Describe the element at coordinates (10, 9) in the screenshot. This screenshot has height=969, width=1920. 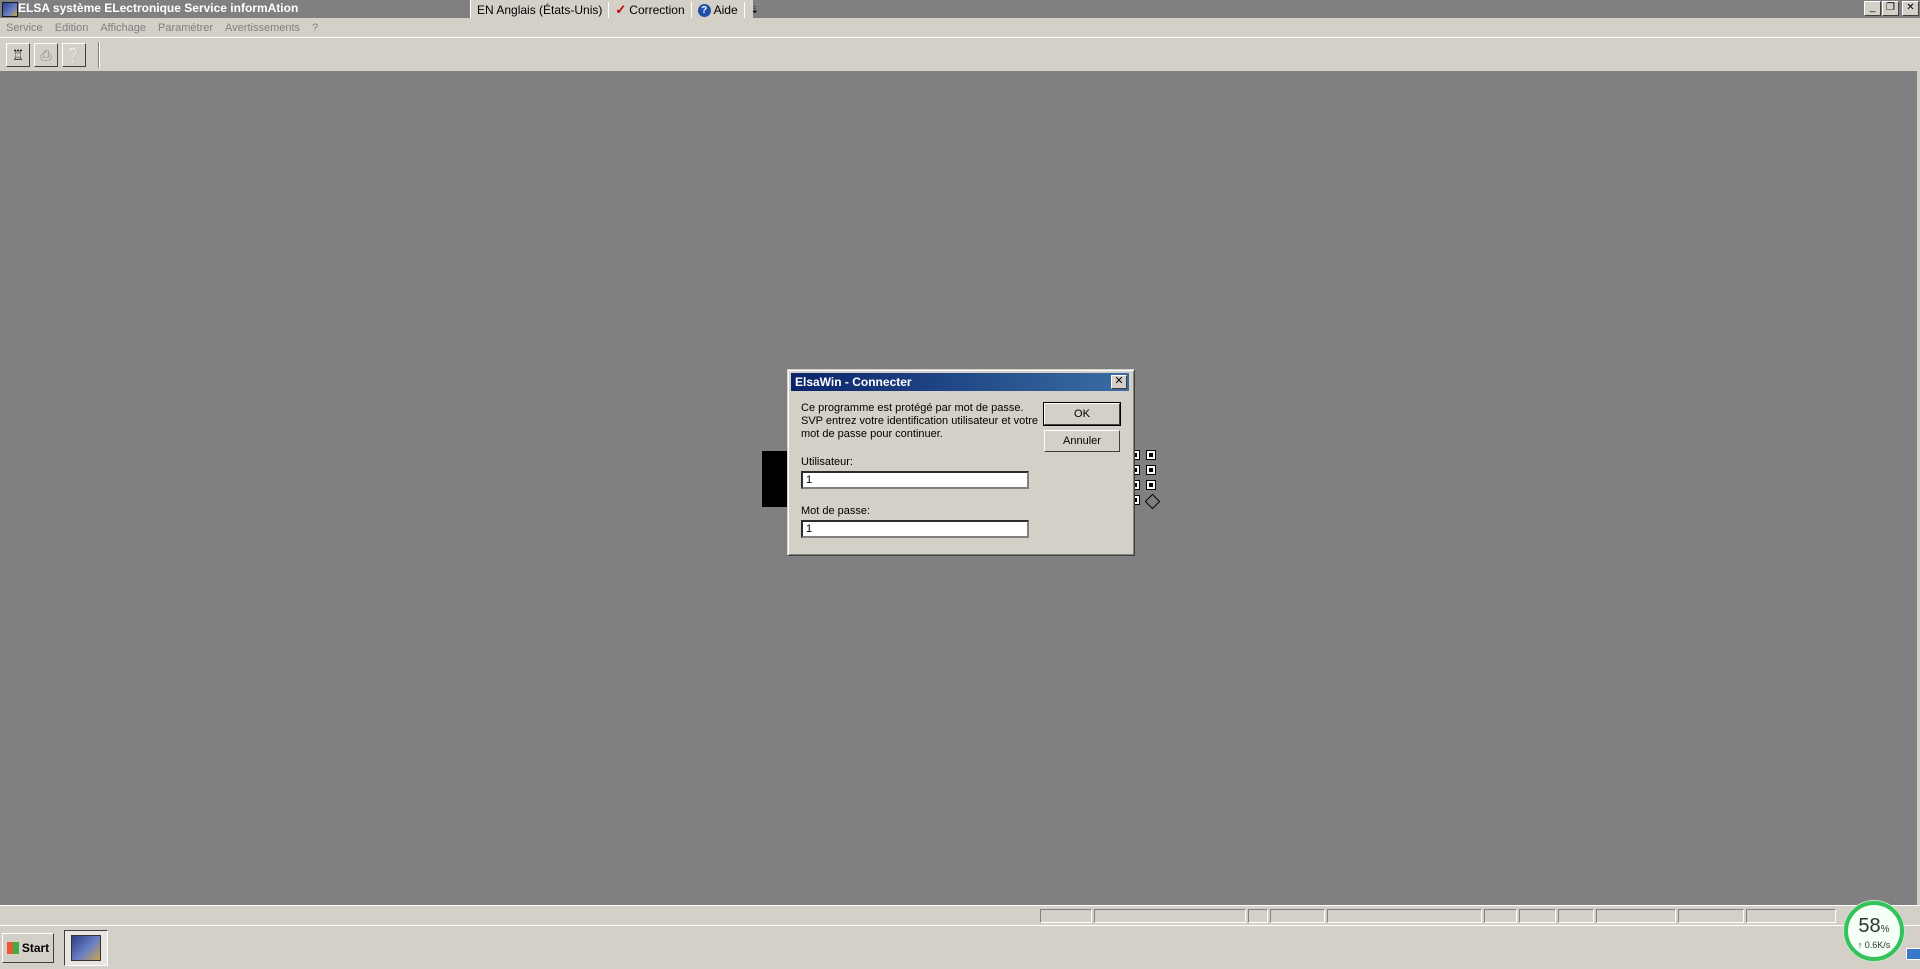
I see `app-icon` at that location.